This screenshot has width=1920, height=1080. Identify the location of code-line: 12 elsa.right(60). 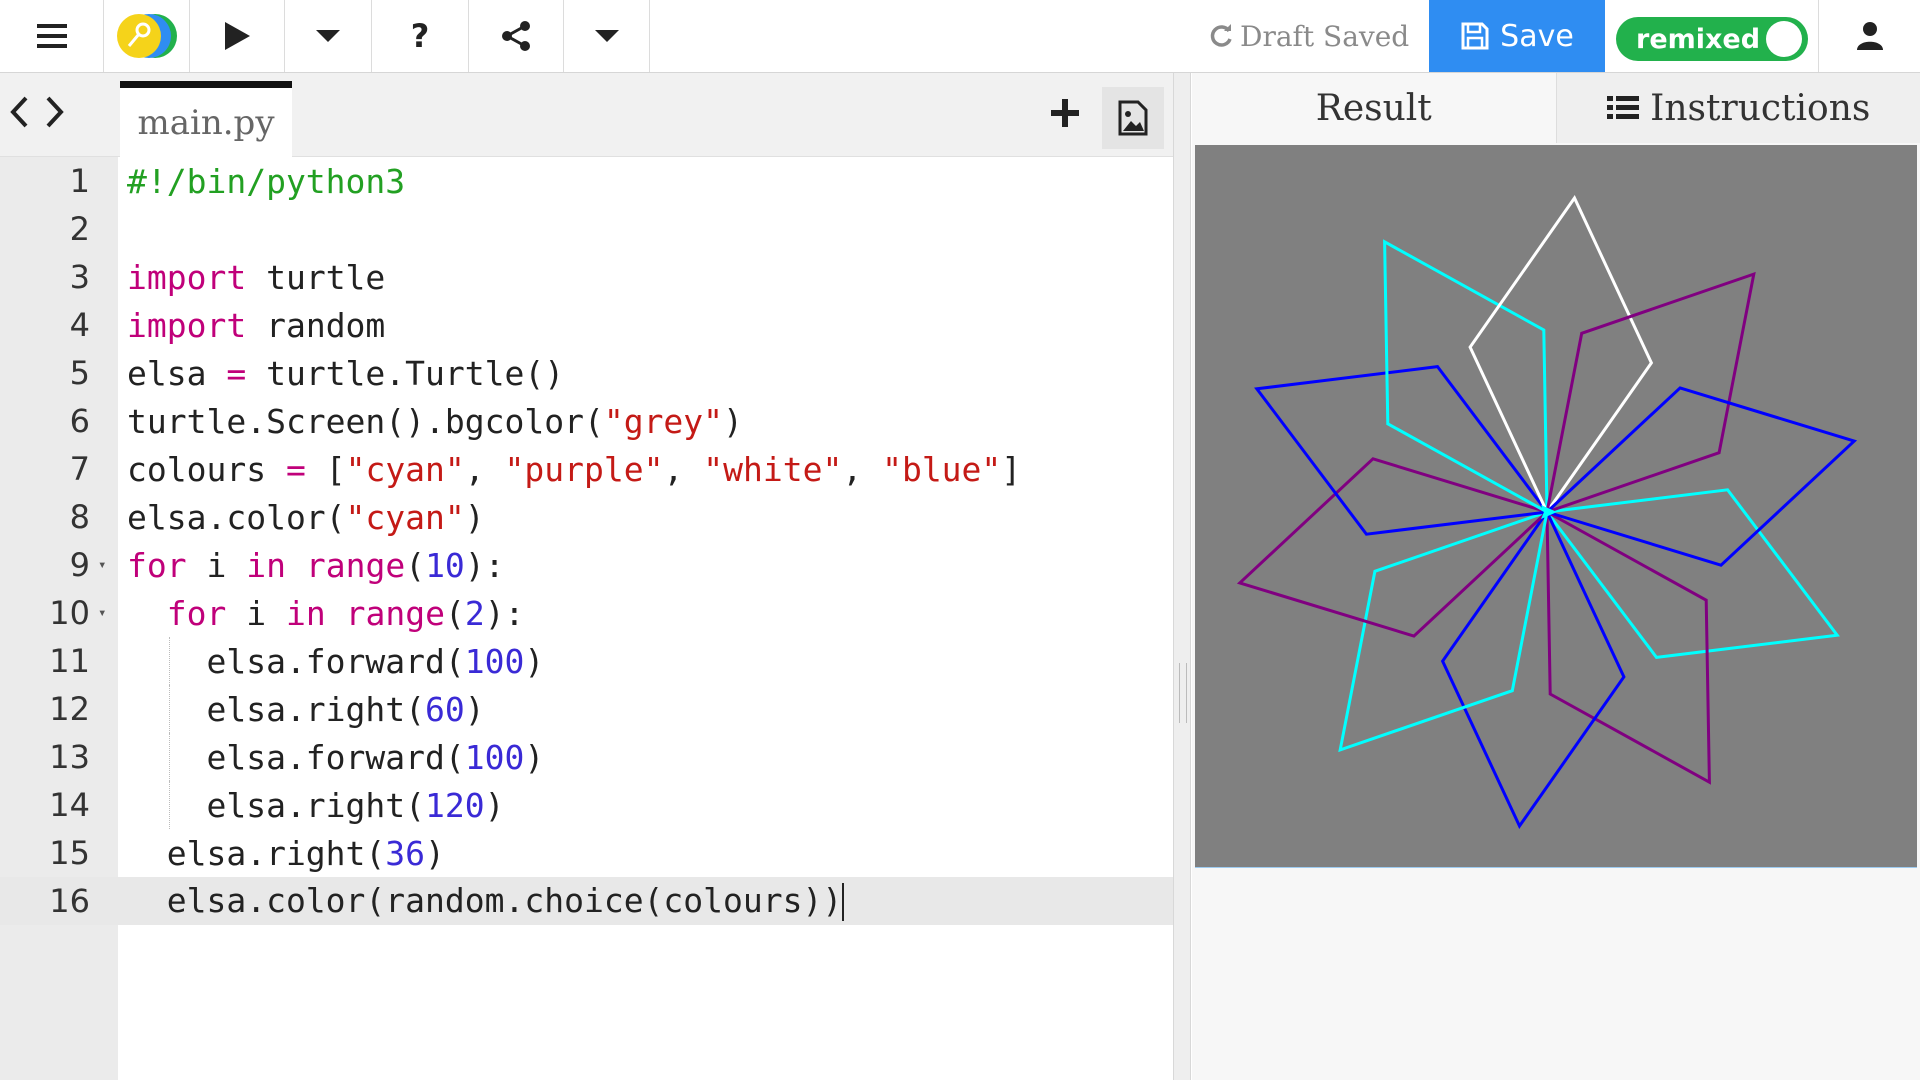
(586, 709).